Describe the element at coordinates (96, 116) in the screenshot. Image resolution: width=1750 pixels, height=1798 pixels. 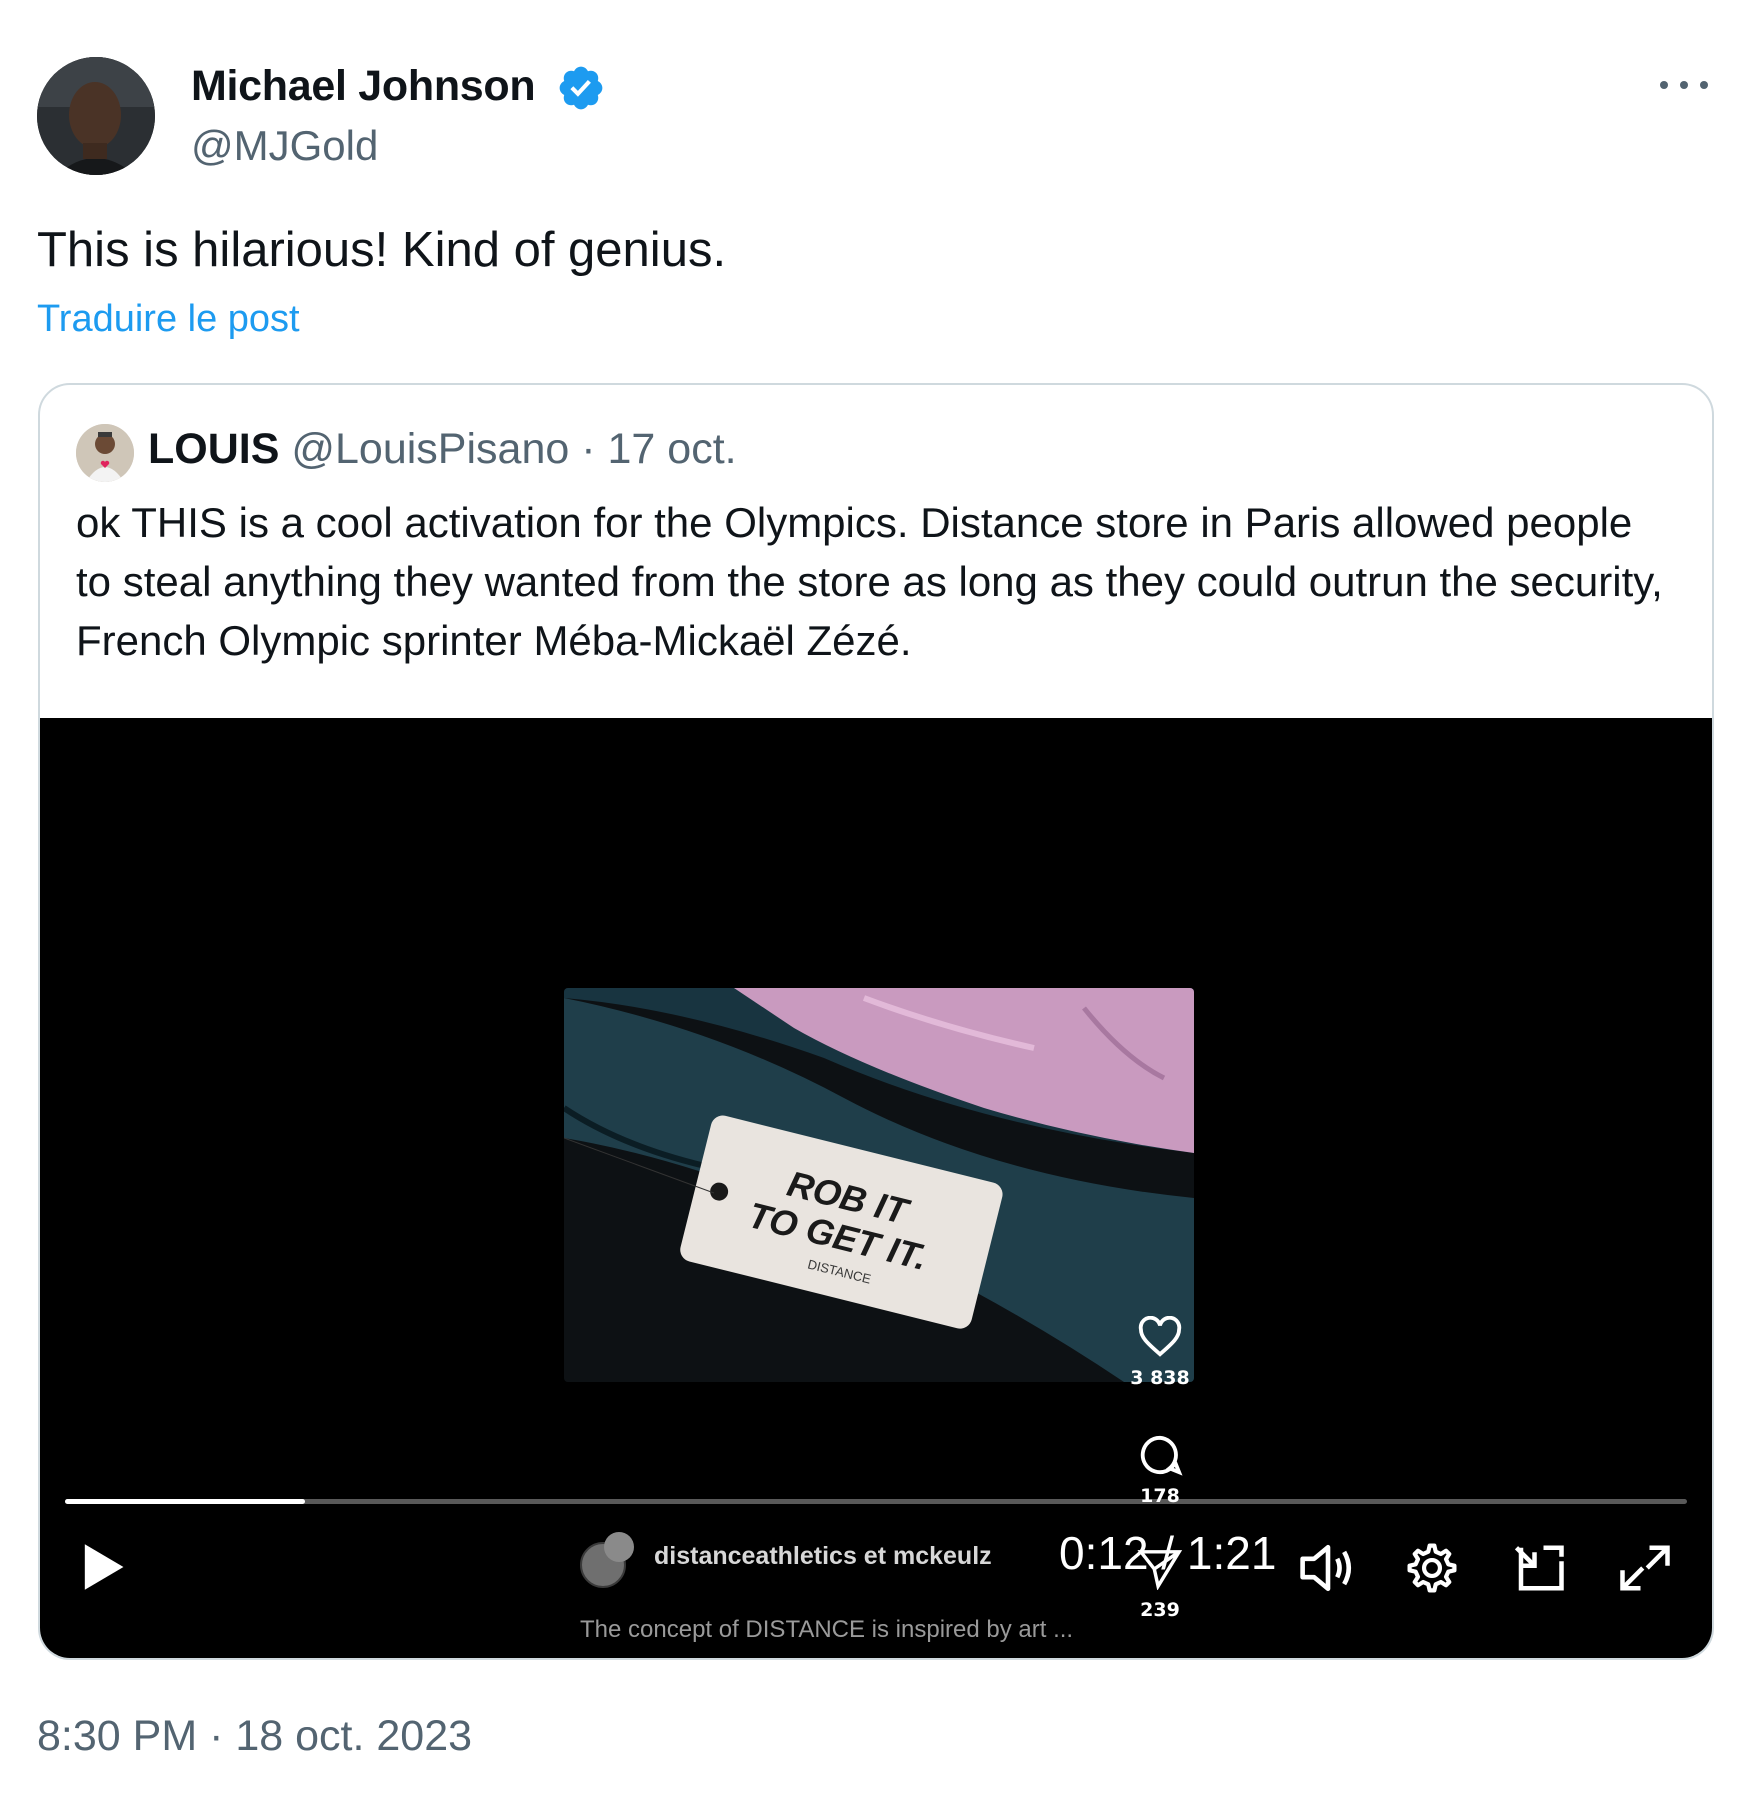
I see `author-avatar` at that location.